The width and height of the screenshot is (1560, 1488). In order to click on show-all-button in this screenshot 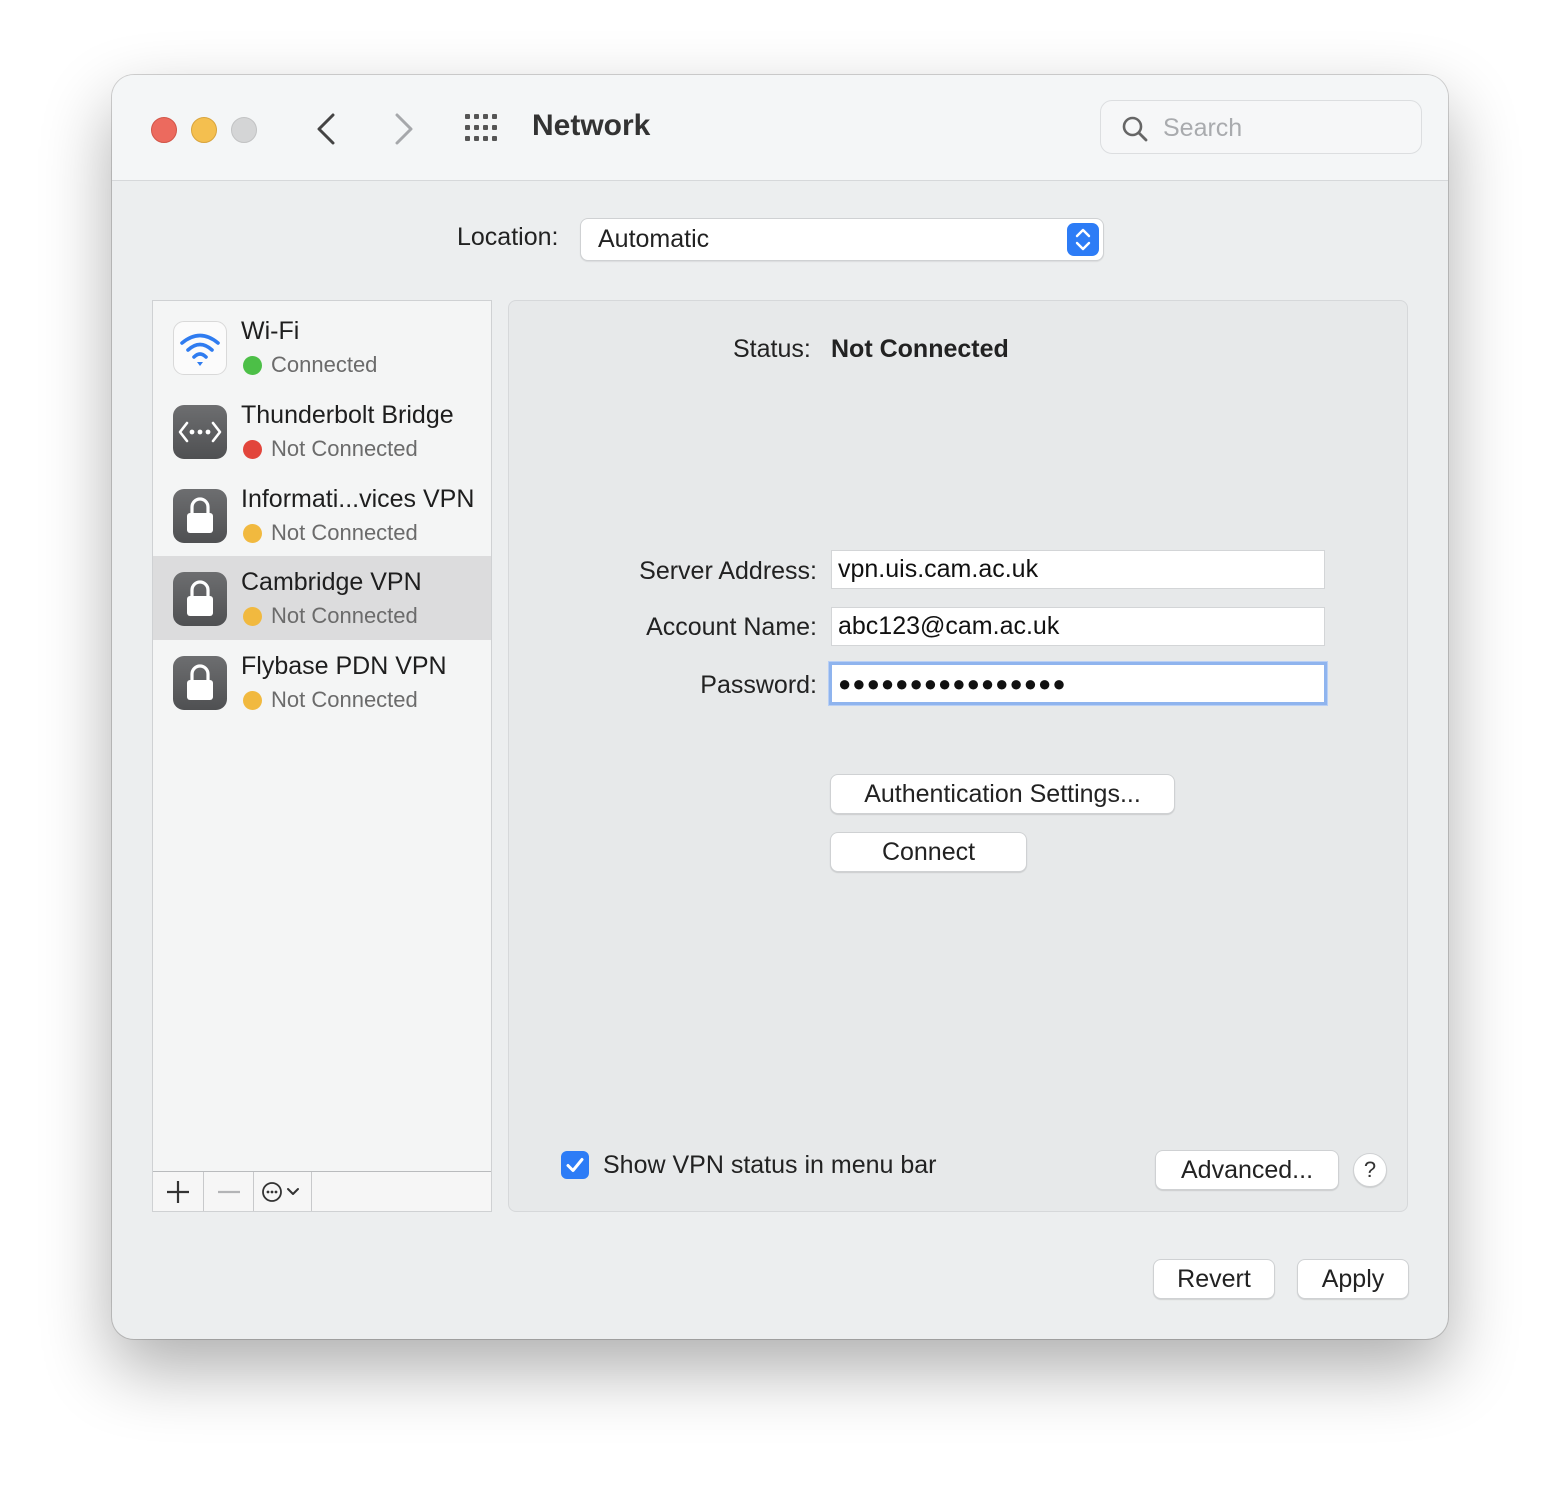, I will do `click(484, 128)`.